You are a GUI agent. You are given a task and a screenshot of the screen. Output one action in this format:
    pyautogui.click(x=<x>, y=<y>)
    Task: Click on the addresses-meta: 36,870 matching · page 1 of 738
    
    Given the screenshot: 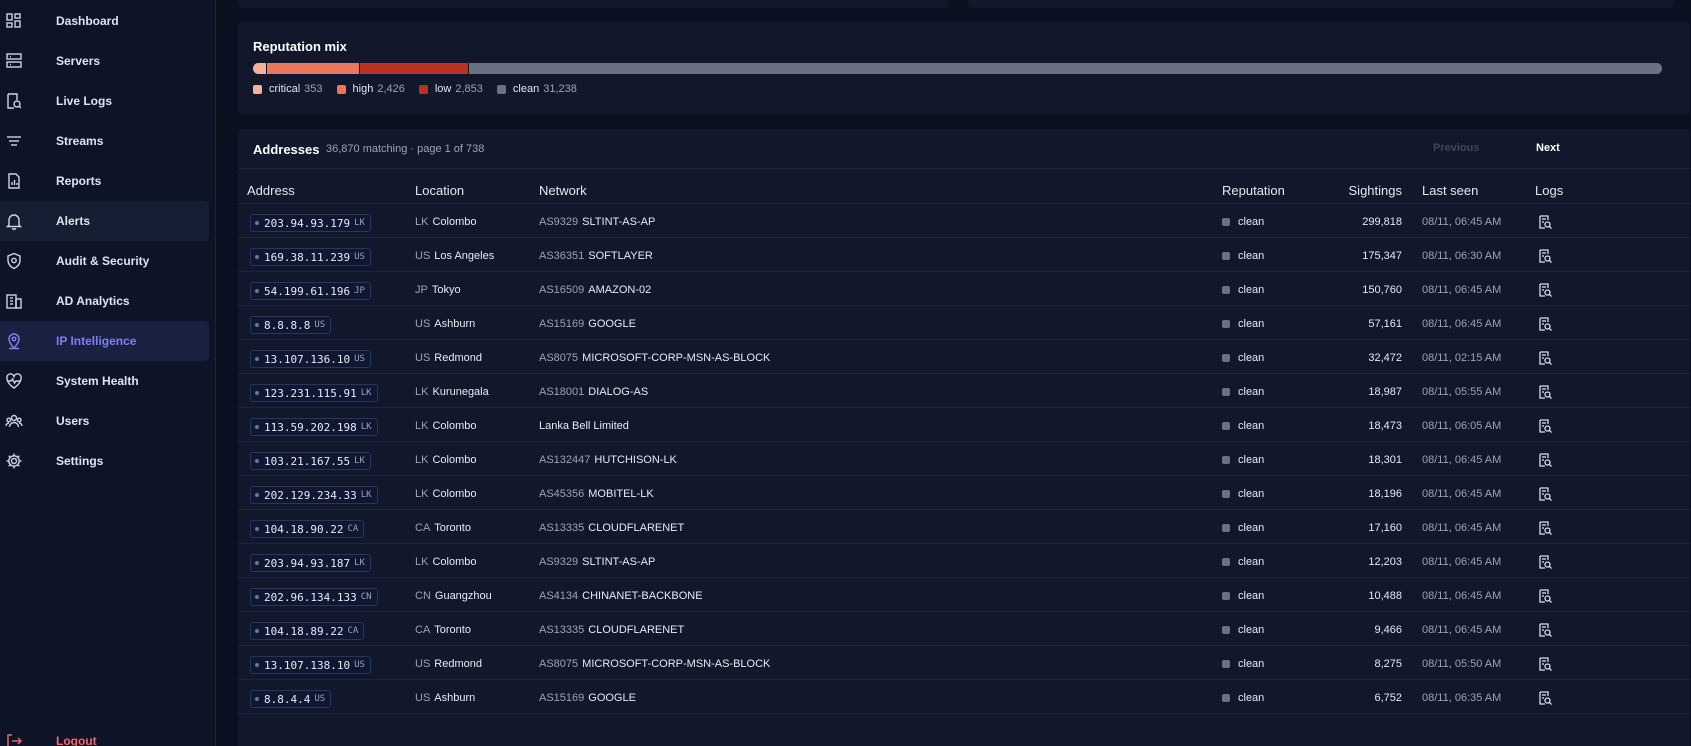 What is the action you would take?
    pyautogui.click(x=405, y=149)
    